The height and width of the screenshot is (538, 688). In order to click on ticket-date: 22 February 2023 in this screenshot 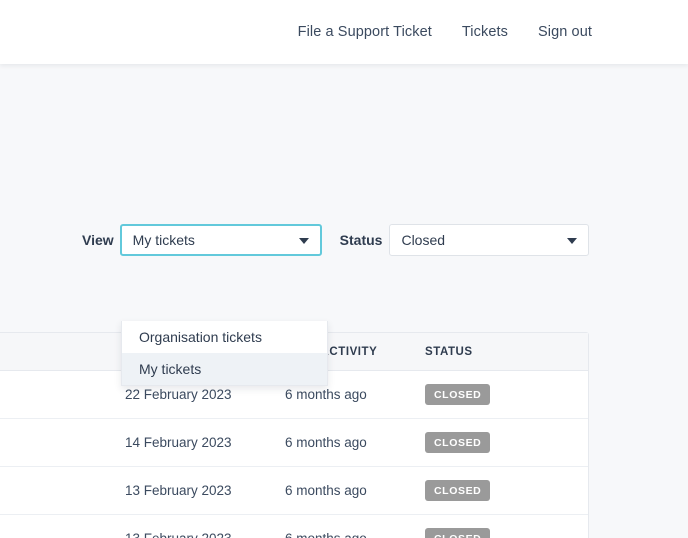, I will do `click(178, 394)`.